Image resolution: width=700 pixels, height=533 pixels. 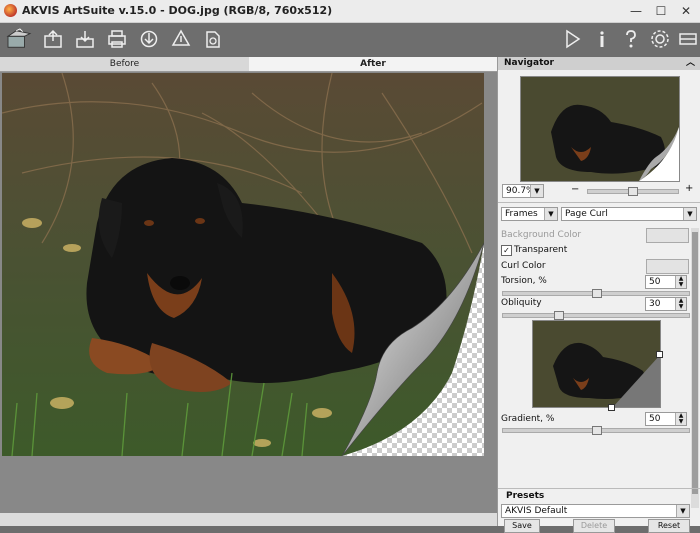 What do you see at coordinates (689, 188) in the screenshot?
I see `zoom-in-button: +` at bounding box center [689, 188].